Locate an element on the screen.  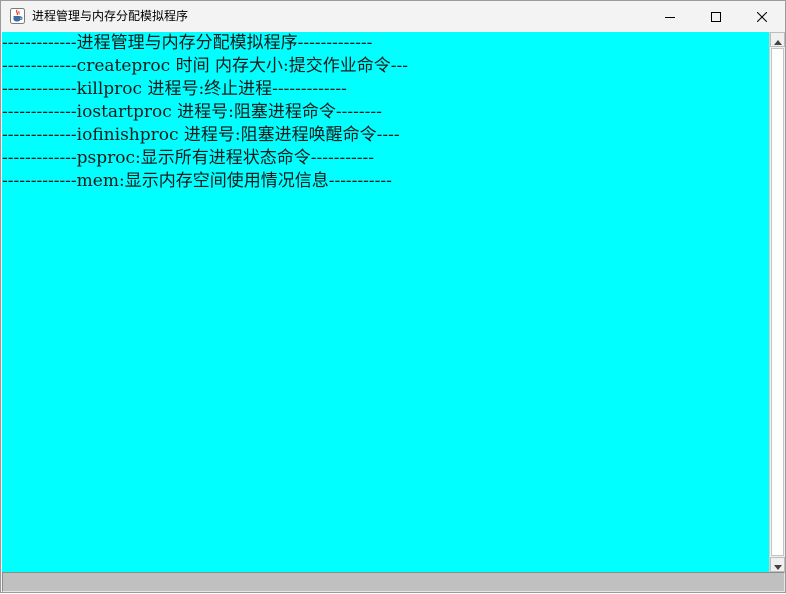
vertical-scrollbar is located at coordinates (777, 302).